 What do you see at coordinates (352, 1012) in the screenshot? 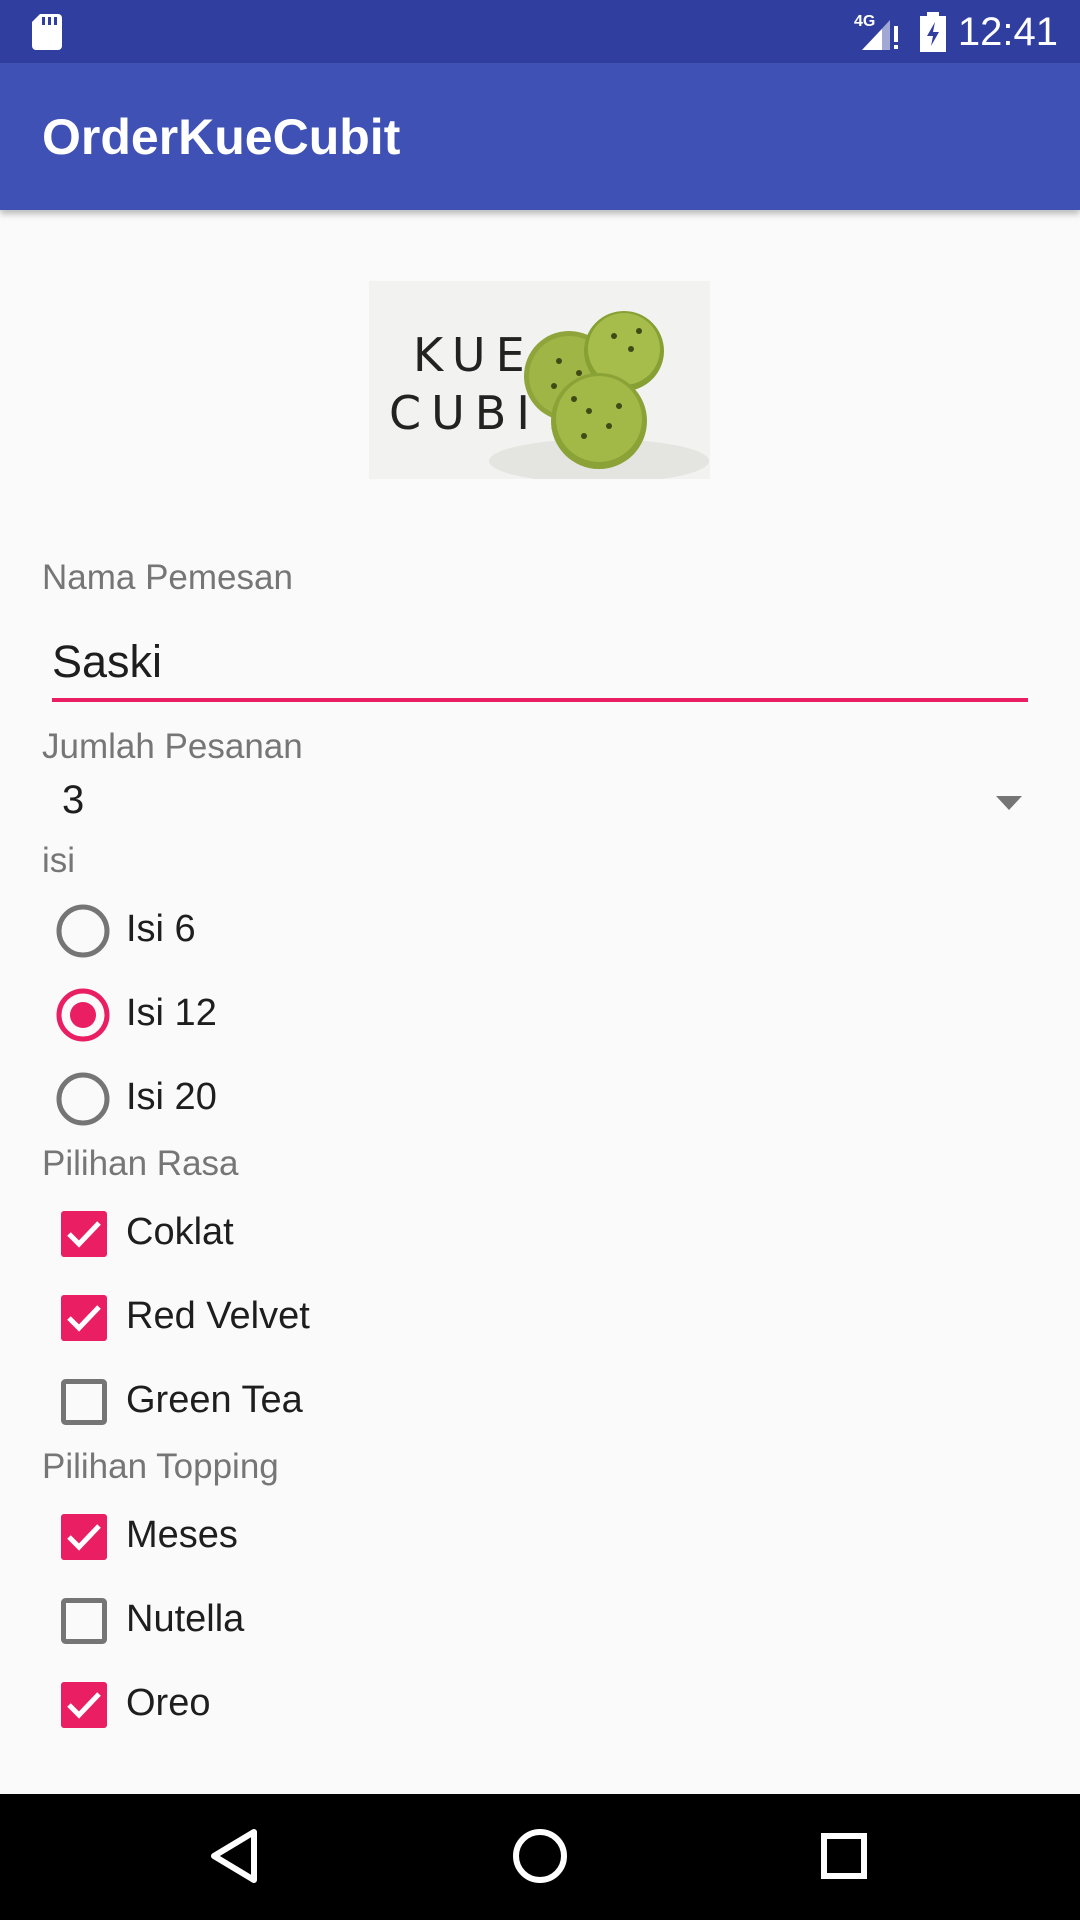
I see `radio-isi-12: Isi 12` at bounding box center [352, 1012].